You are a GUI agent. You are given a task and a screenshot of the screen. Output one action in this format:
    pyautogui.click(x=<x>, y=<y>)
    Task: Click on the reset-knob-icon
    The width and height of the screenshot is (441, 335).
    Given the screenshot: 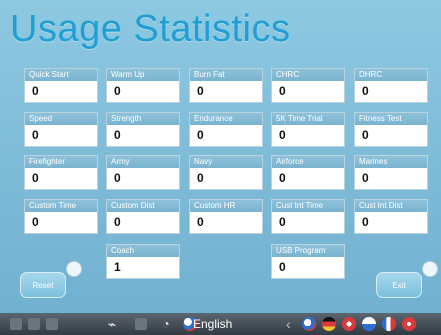 What is the action you would take?
    pyautogui.click(x=74, y=269)
    